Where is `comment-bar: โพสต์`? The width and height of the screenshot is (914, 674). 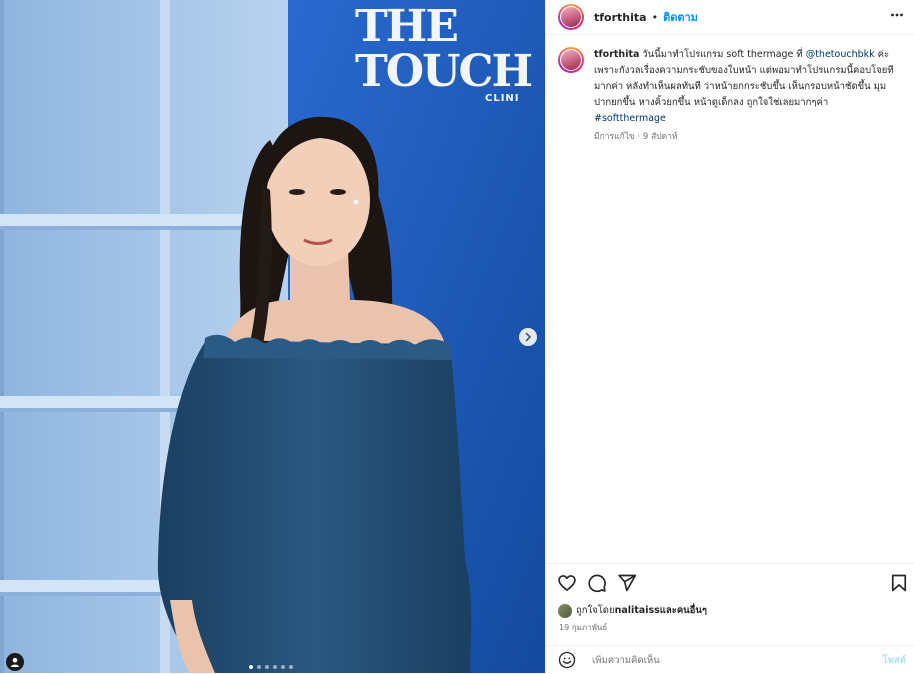 comment-bar: โพสต์ is located at coordinates (730, 659).